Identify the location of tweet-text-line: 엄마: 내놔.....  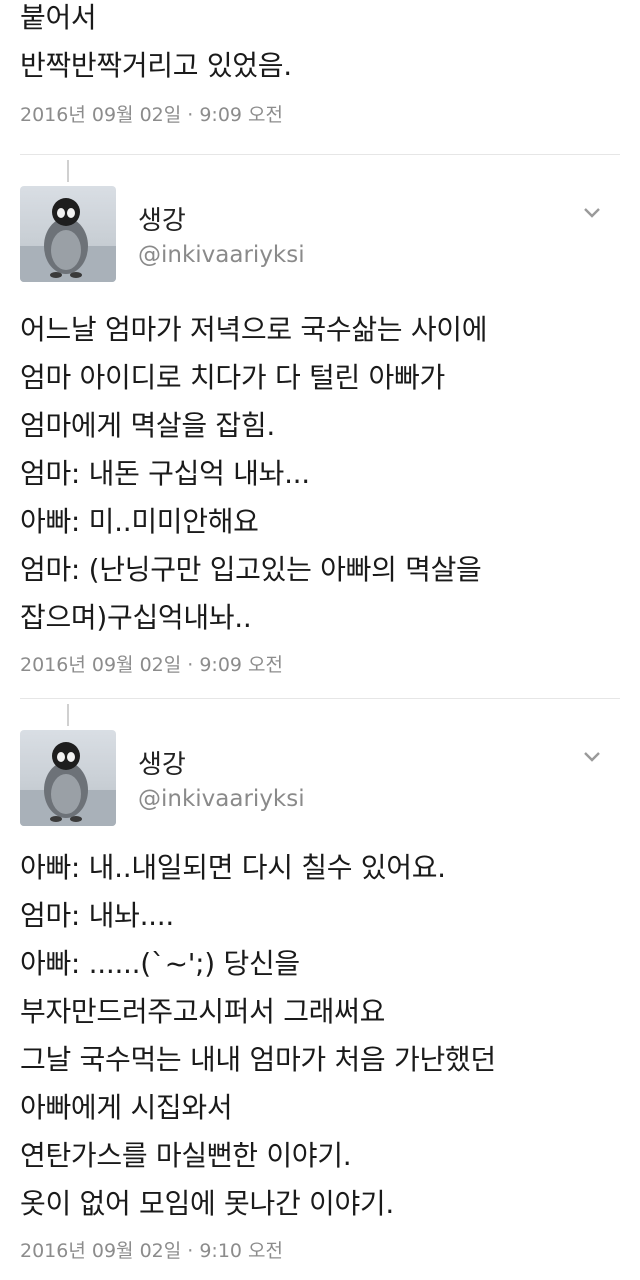
(97, 915).